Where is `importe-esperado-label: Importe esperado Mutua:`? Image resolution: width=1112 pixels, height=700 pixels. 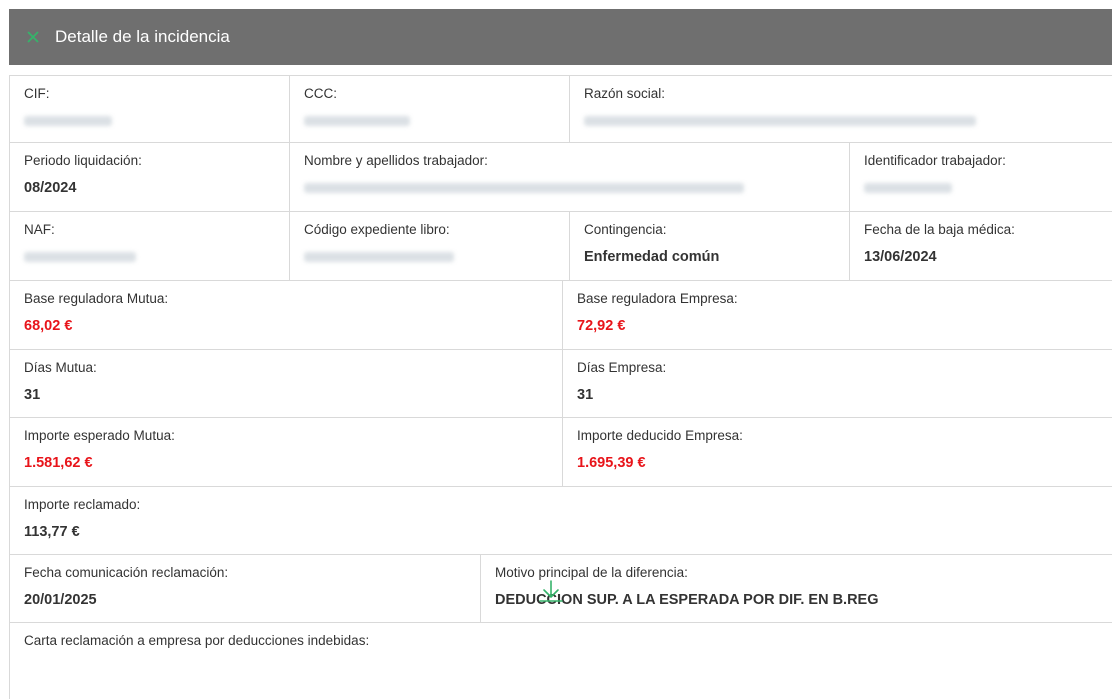
importe-esperado-label: Importe esperado Mutua: is located at coordinates (99, 435).